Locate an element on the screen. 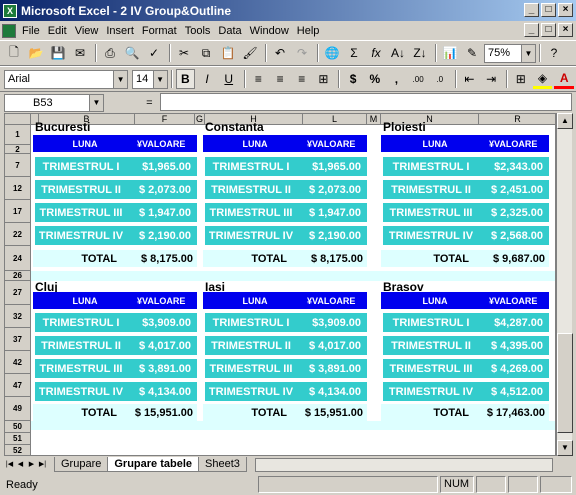  sort-descending-icon: Z↓ is located at coordinates (420, 53).